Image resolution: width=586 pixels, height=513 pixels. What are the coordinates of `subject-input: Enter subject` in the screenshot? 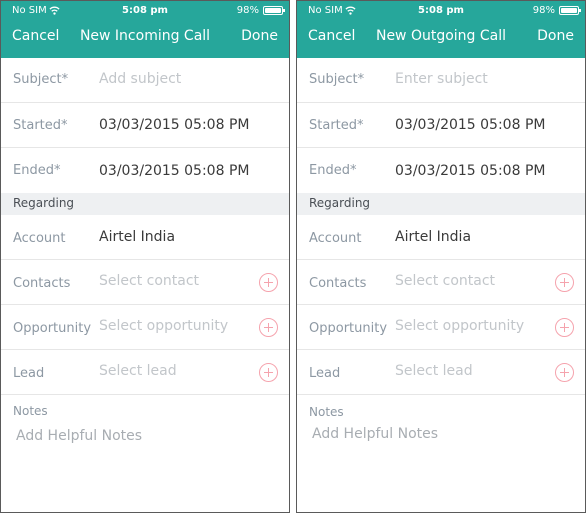 It's located at (441, 79).